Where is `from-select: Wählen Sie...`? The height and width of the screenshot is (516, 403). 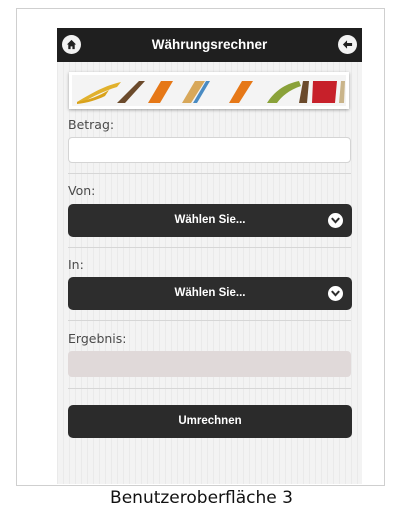
from-select: Wählen Sie... is located at coordinates (210, 220).